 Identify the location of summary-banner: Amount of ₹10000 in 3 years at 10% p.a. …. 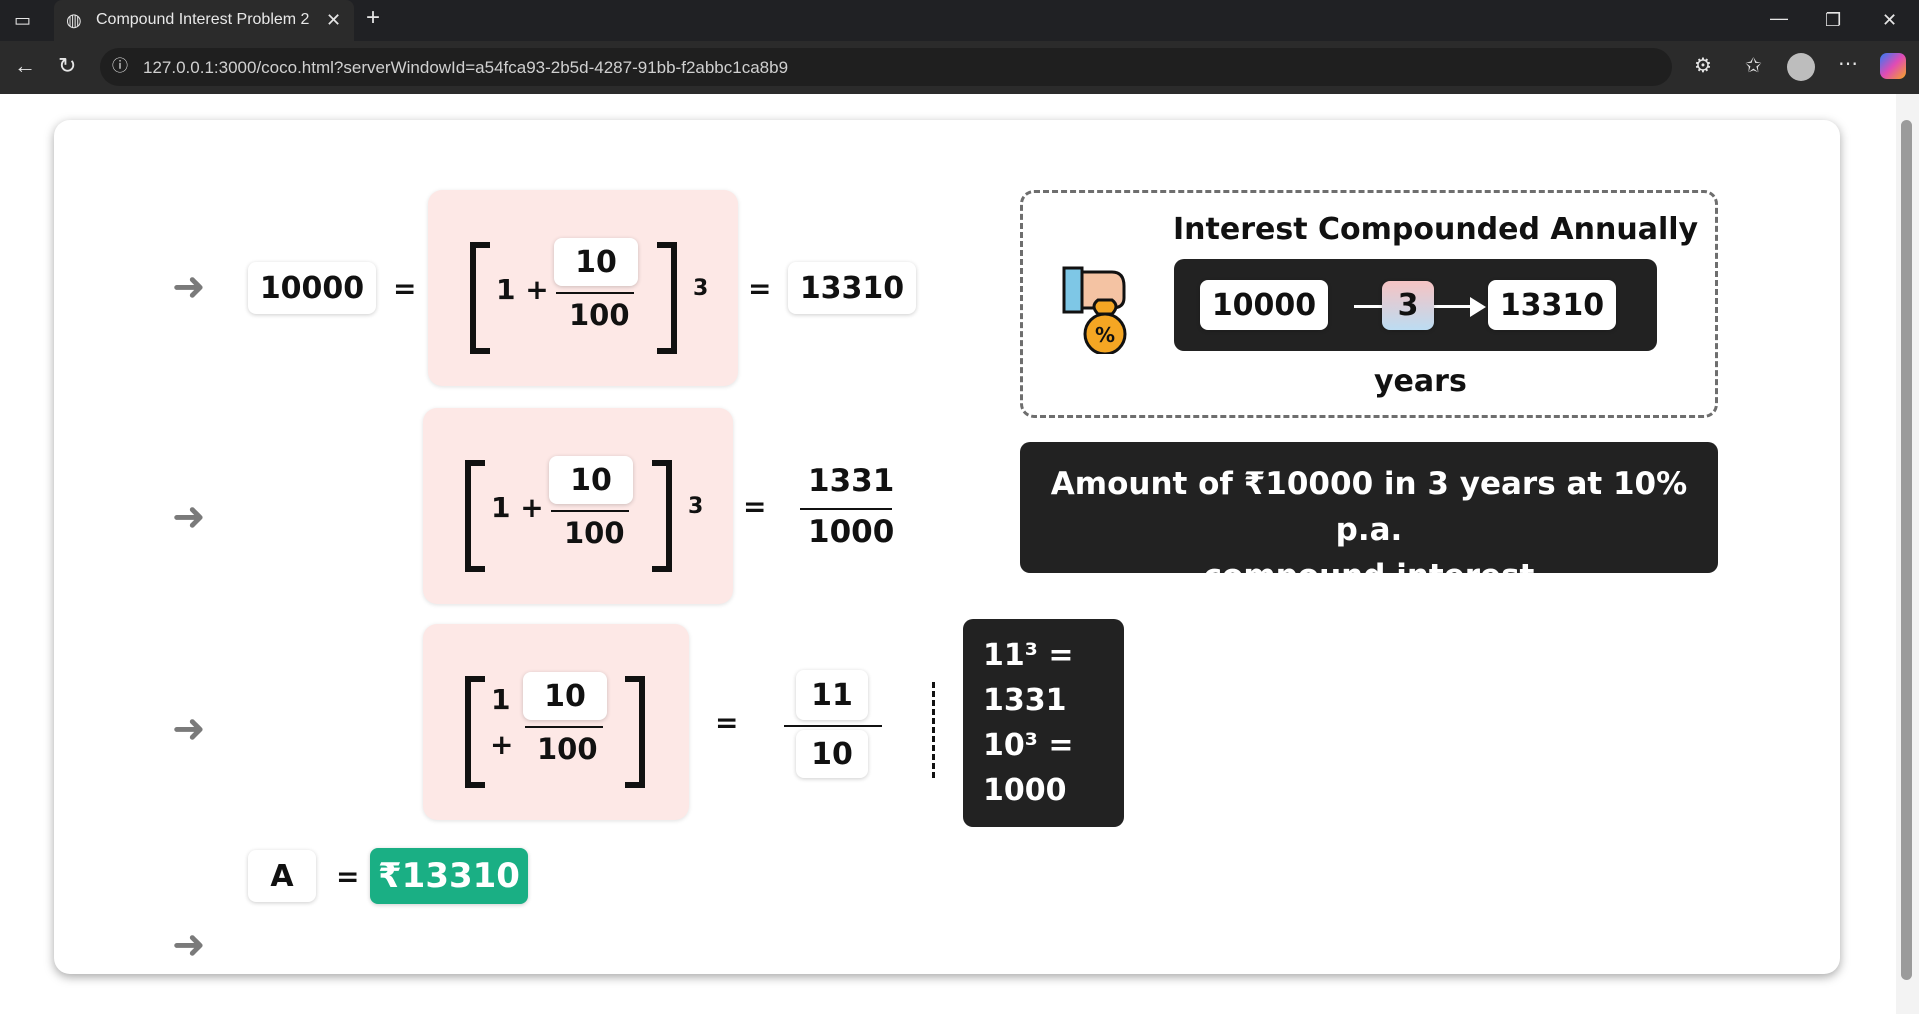
(1369, 518).